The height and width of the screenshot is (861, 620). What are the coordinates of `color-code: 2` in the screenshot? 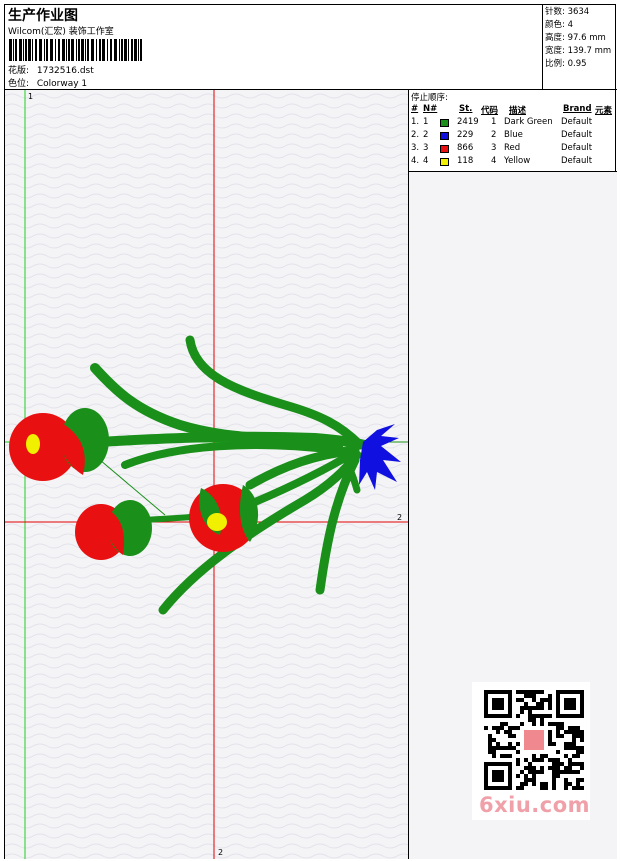 It's located at (494, 135).